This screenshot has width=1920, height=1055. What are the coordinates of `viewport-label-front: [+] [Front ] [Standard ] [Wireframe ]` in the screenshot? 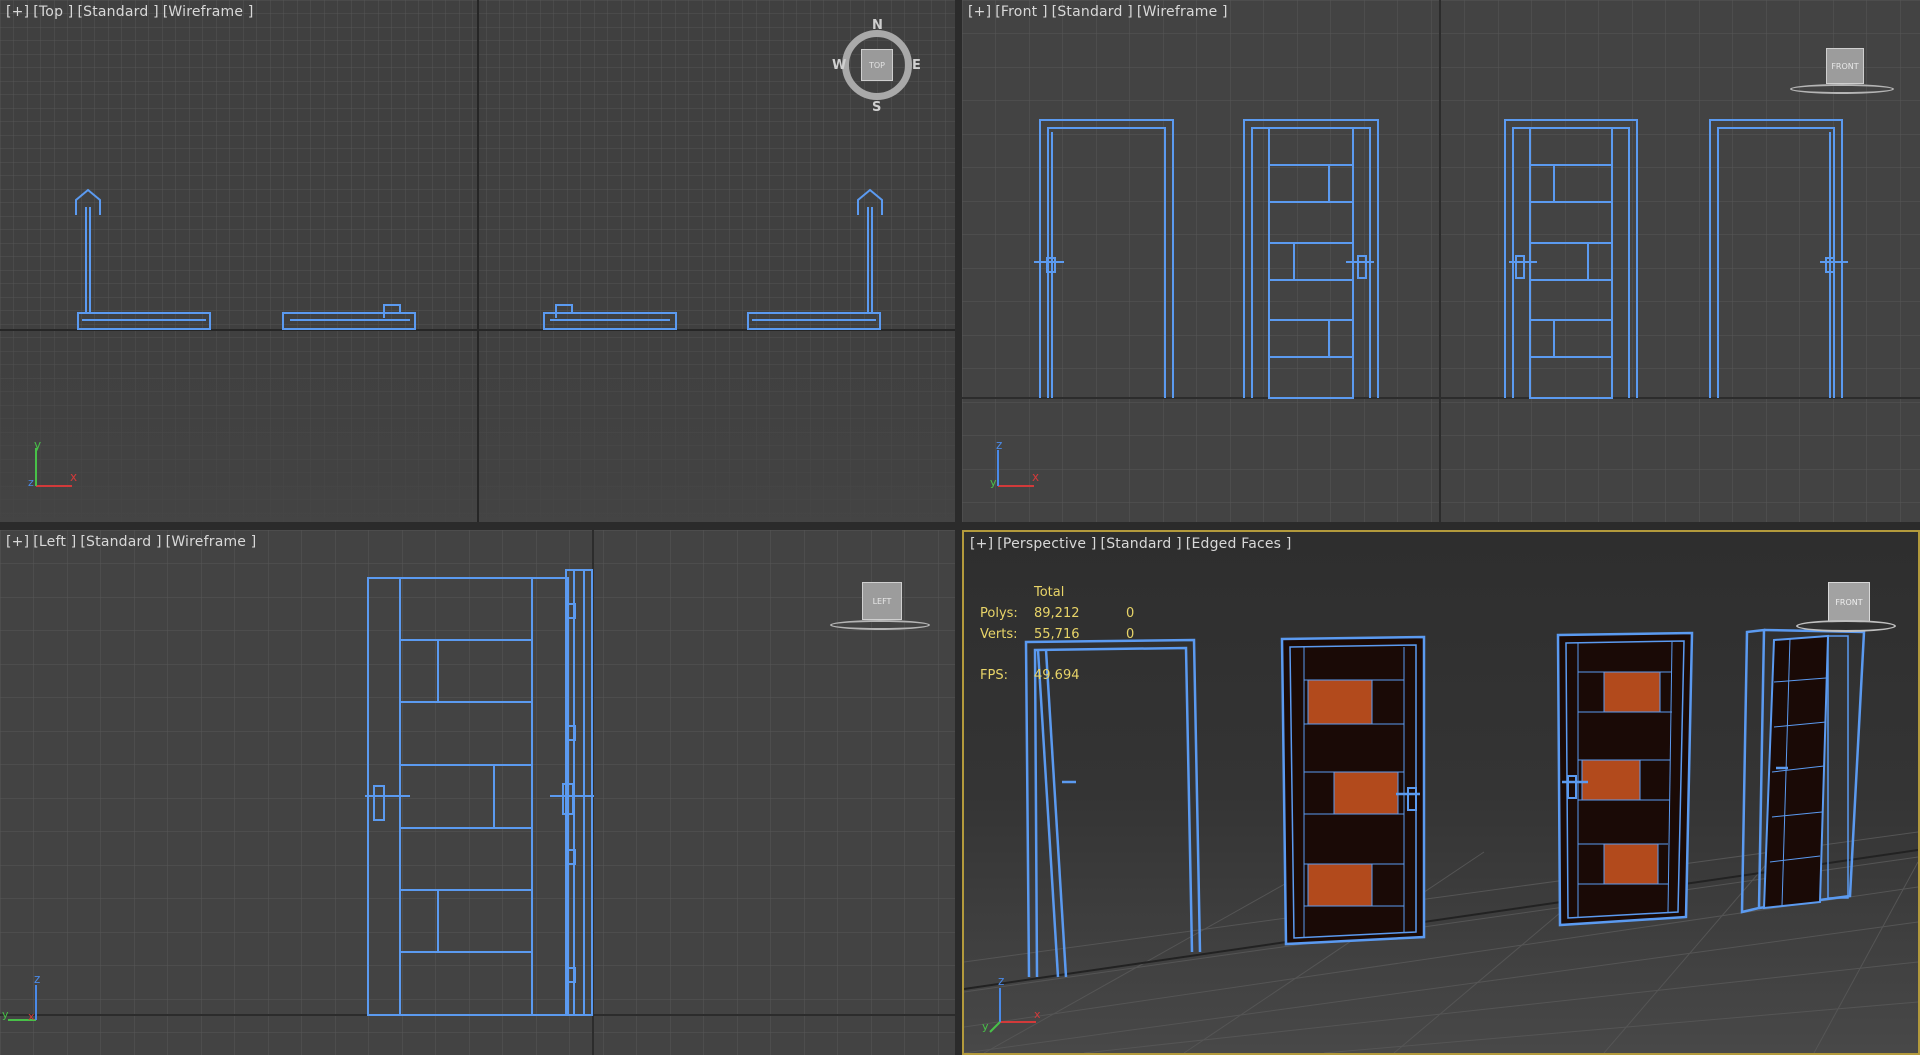 It's located at (1100, 12).